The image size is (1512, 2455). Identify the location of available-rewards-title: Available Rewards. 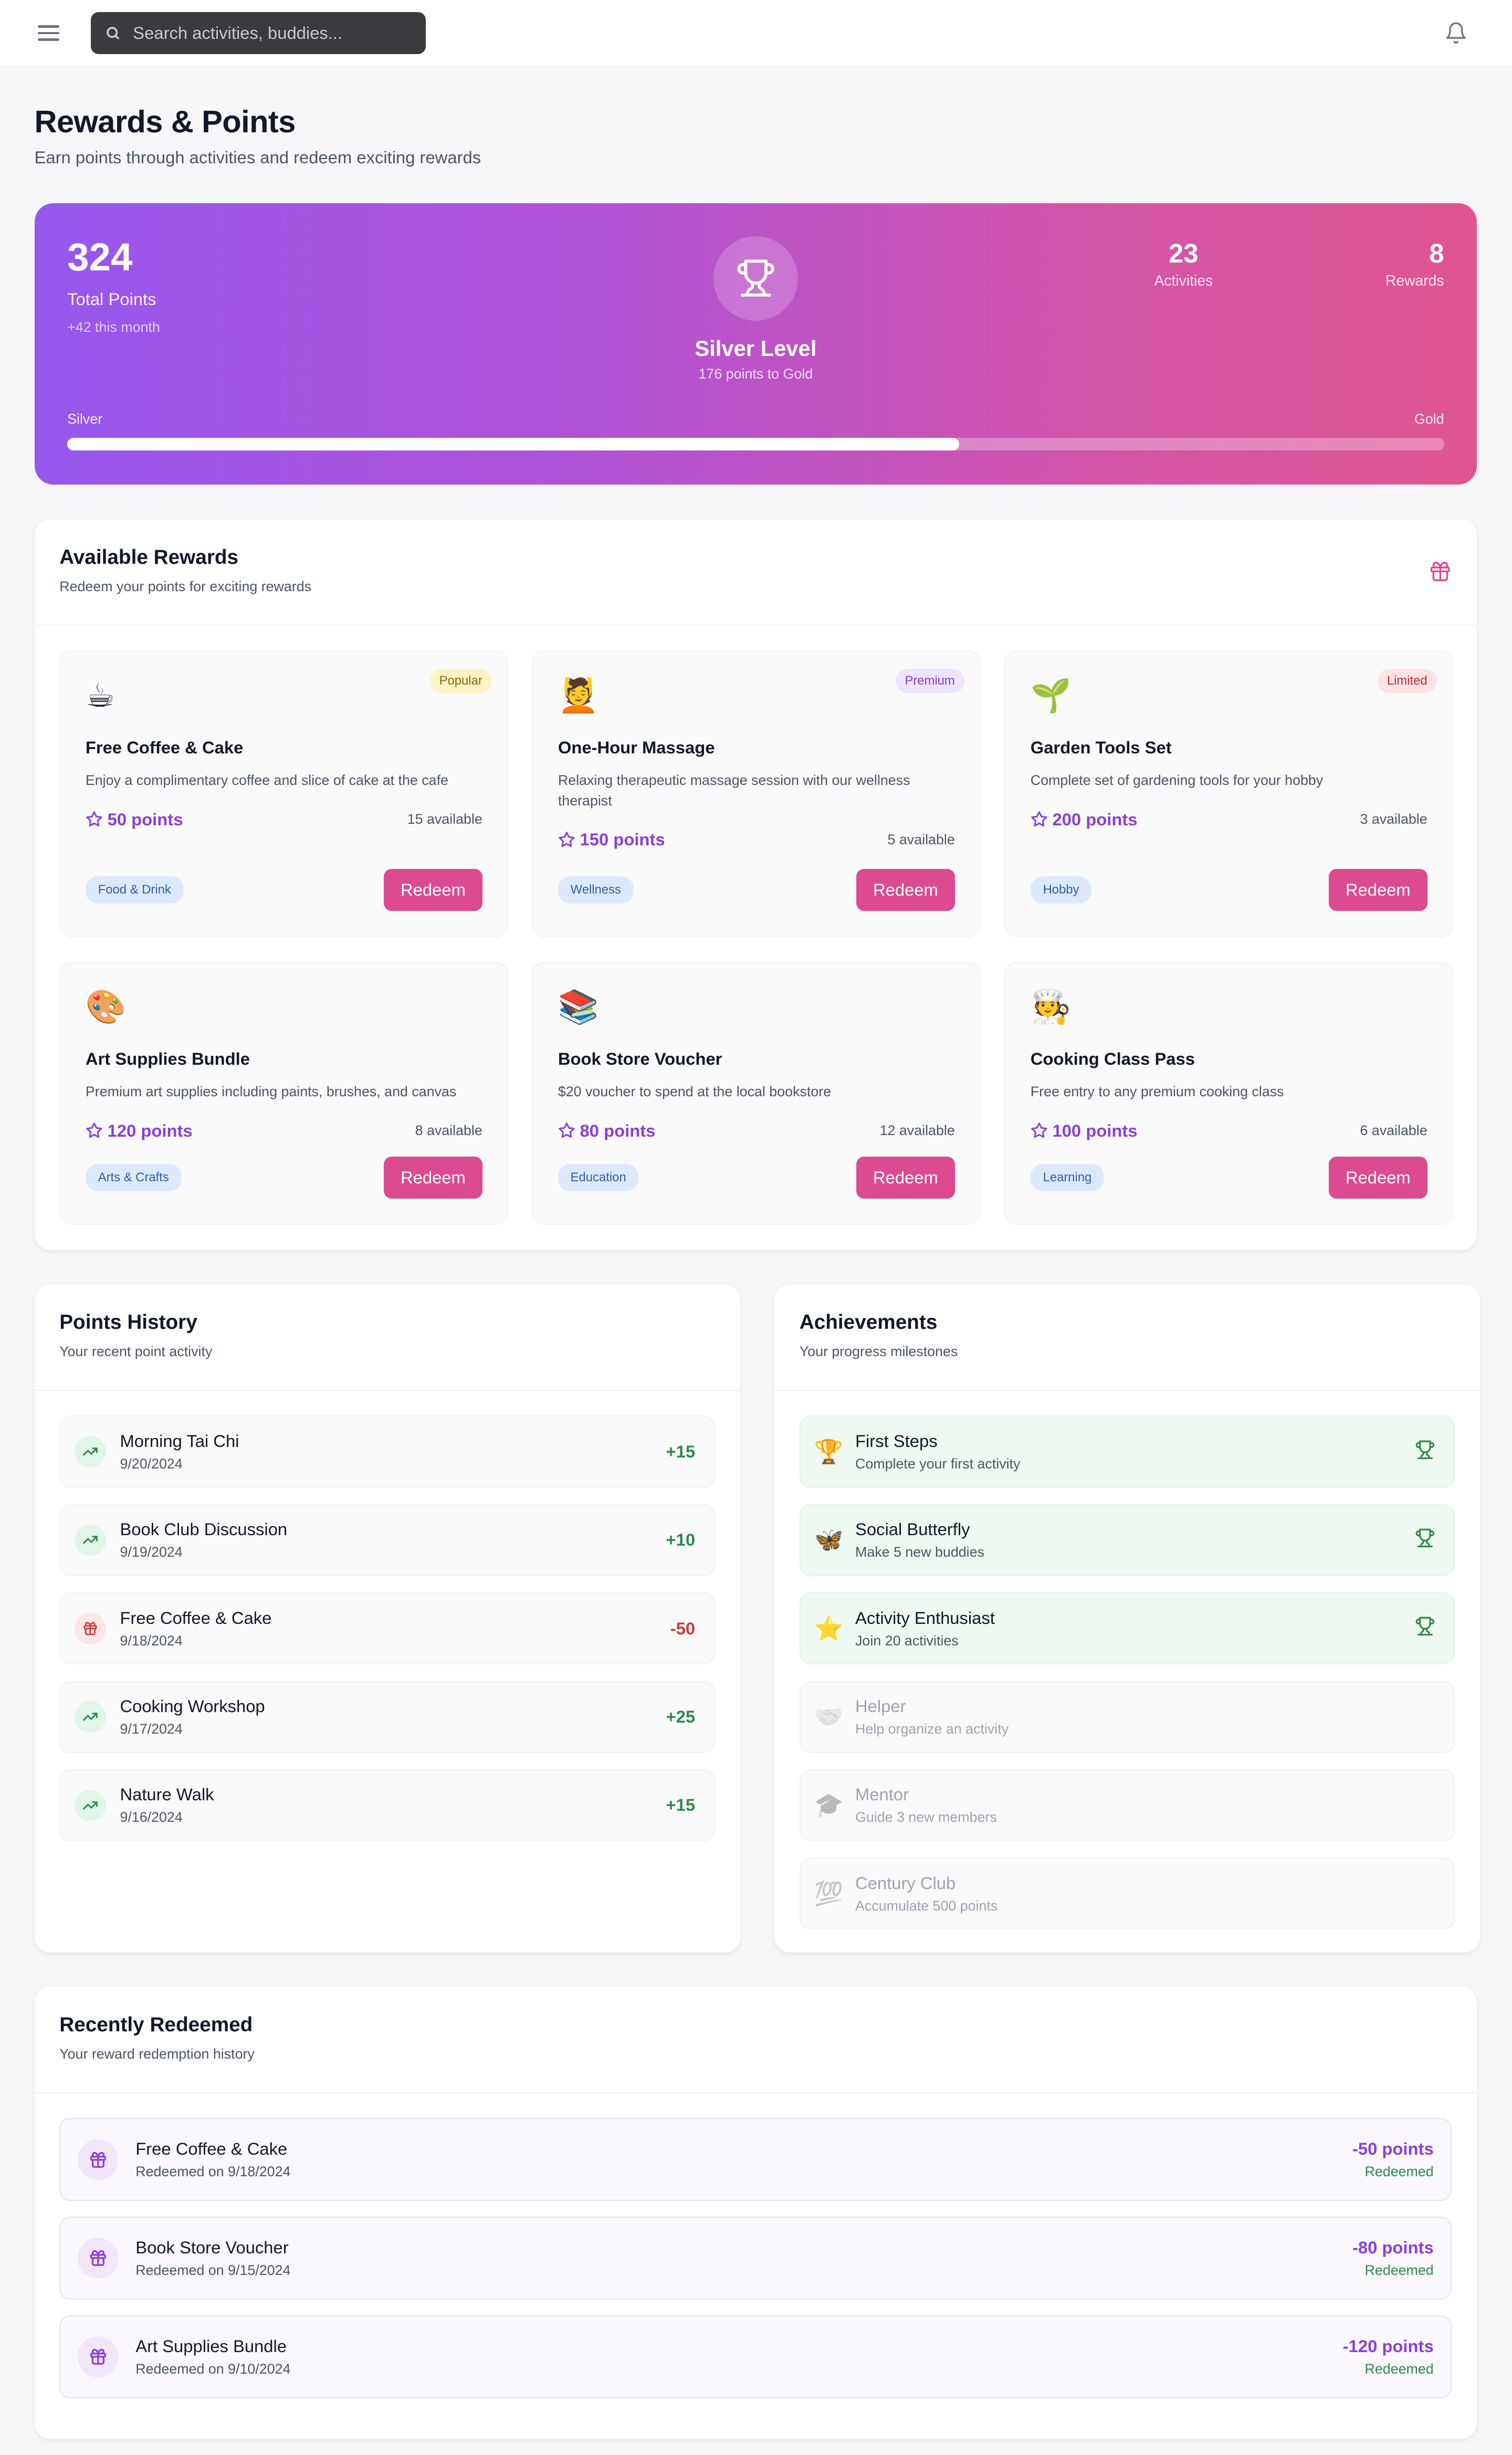
(149, 557).